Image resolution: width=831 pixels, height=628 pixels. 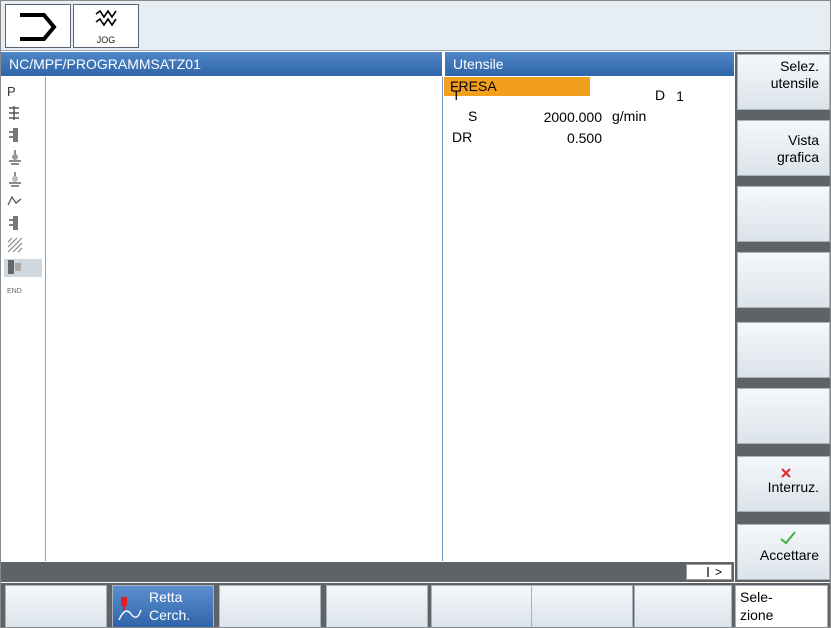 I want to click on jog-mode-cell: JOG, so click(x=106, y=26).